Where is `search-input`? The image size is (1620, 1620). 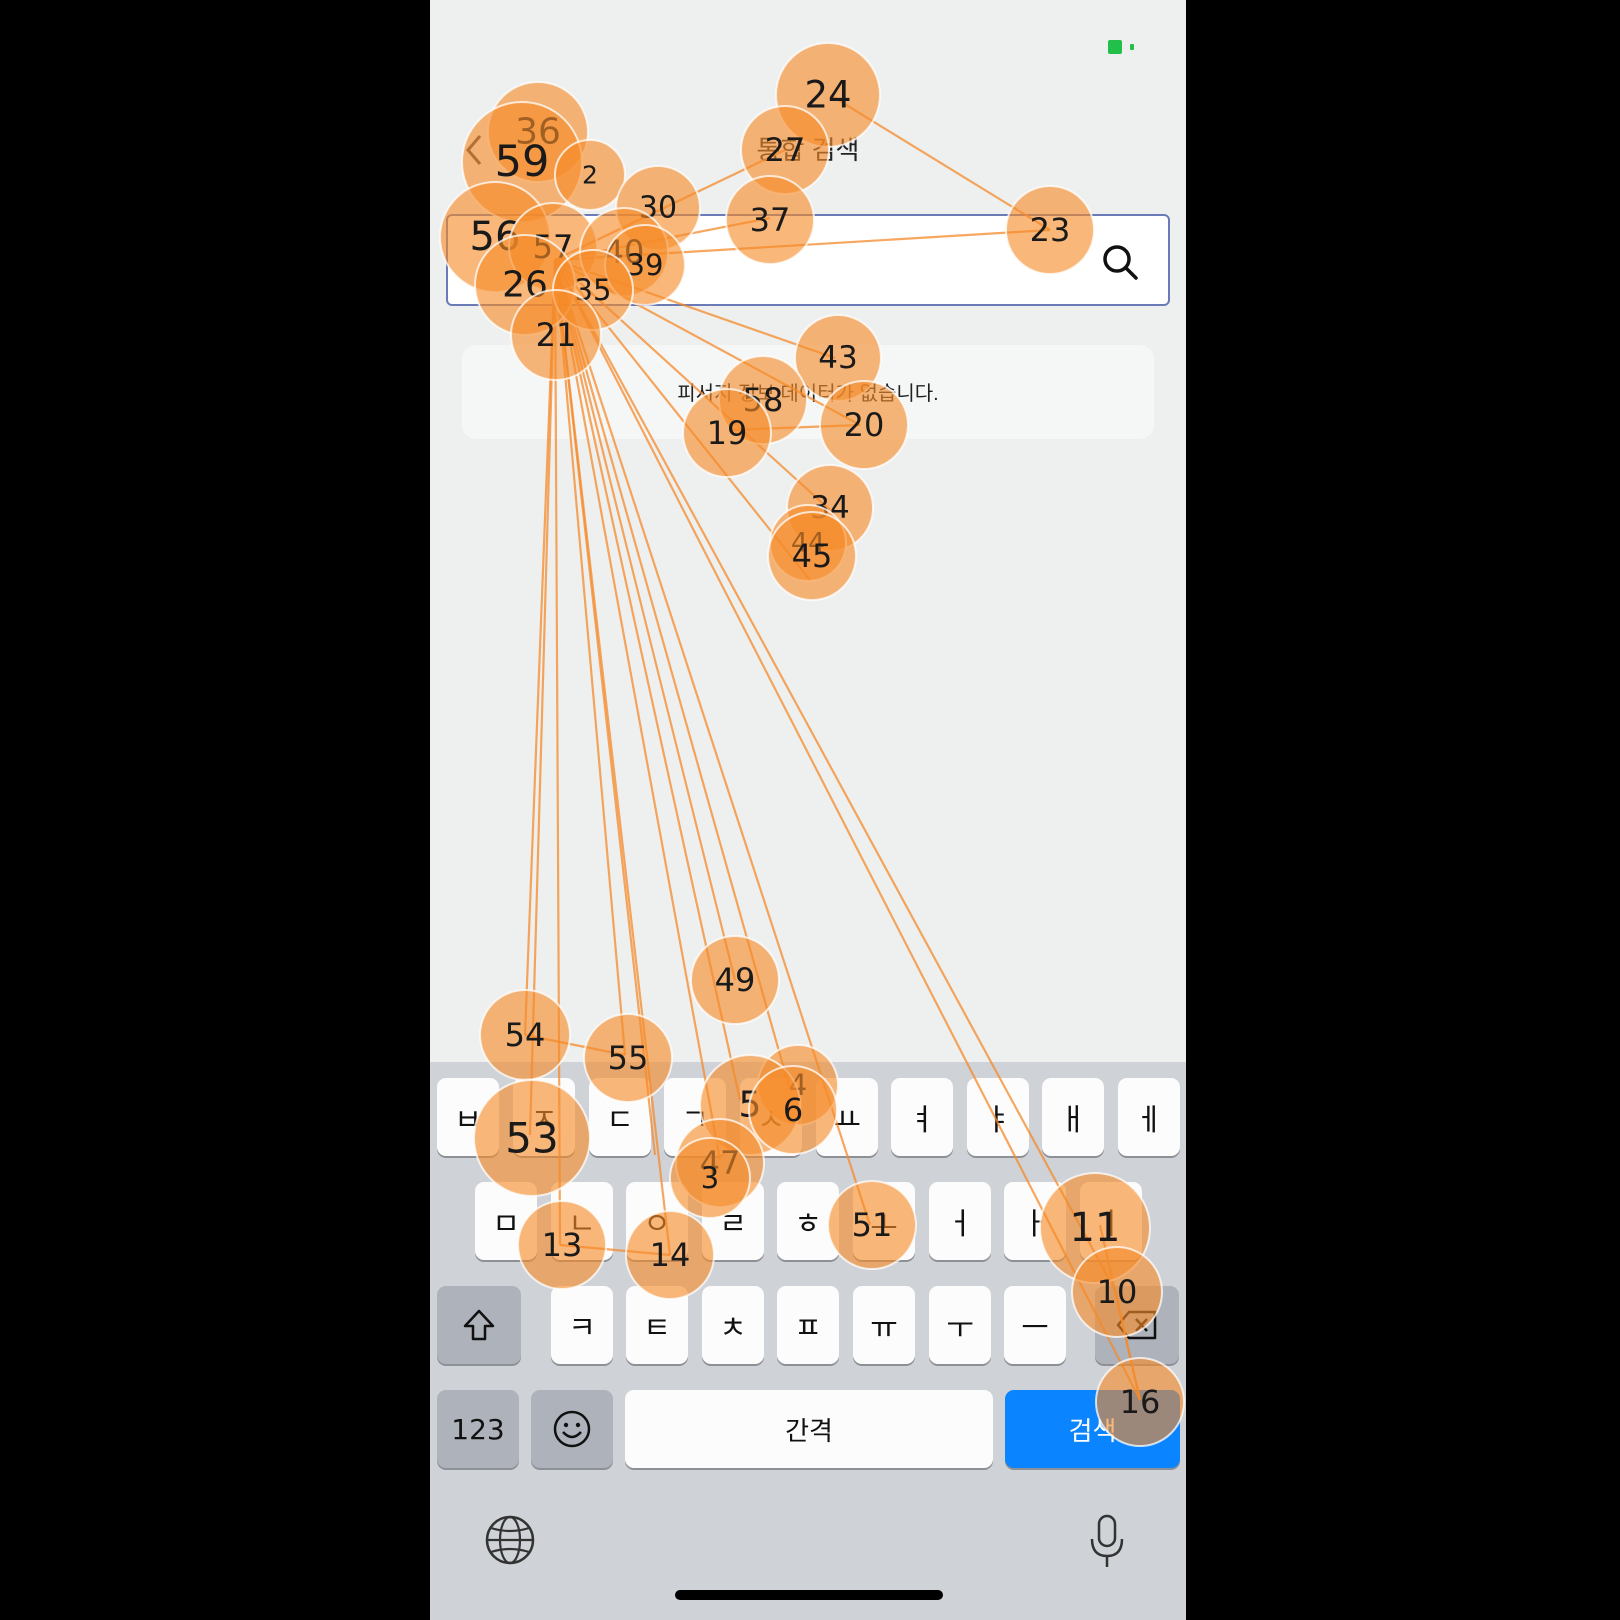 search-input is located at coordinates (776, 260).